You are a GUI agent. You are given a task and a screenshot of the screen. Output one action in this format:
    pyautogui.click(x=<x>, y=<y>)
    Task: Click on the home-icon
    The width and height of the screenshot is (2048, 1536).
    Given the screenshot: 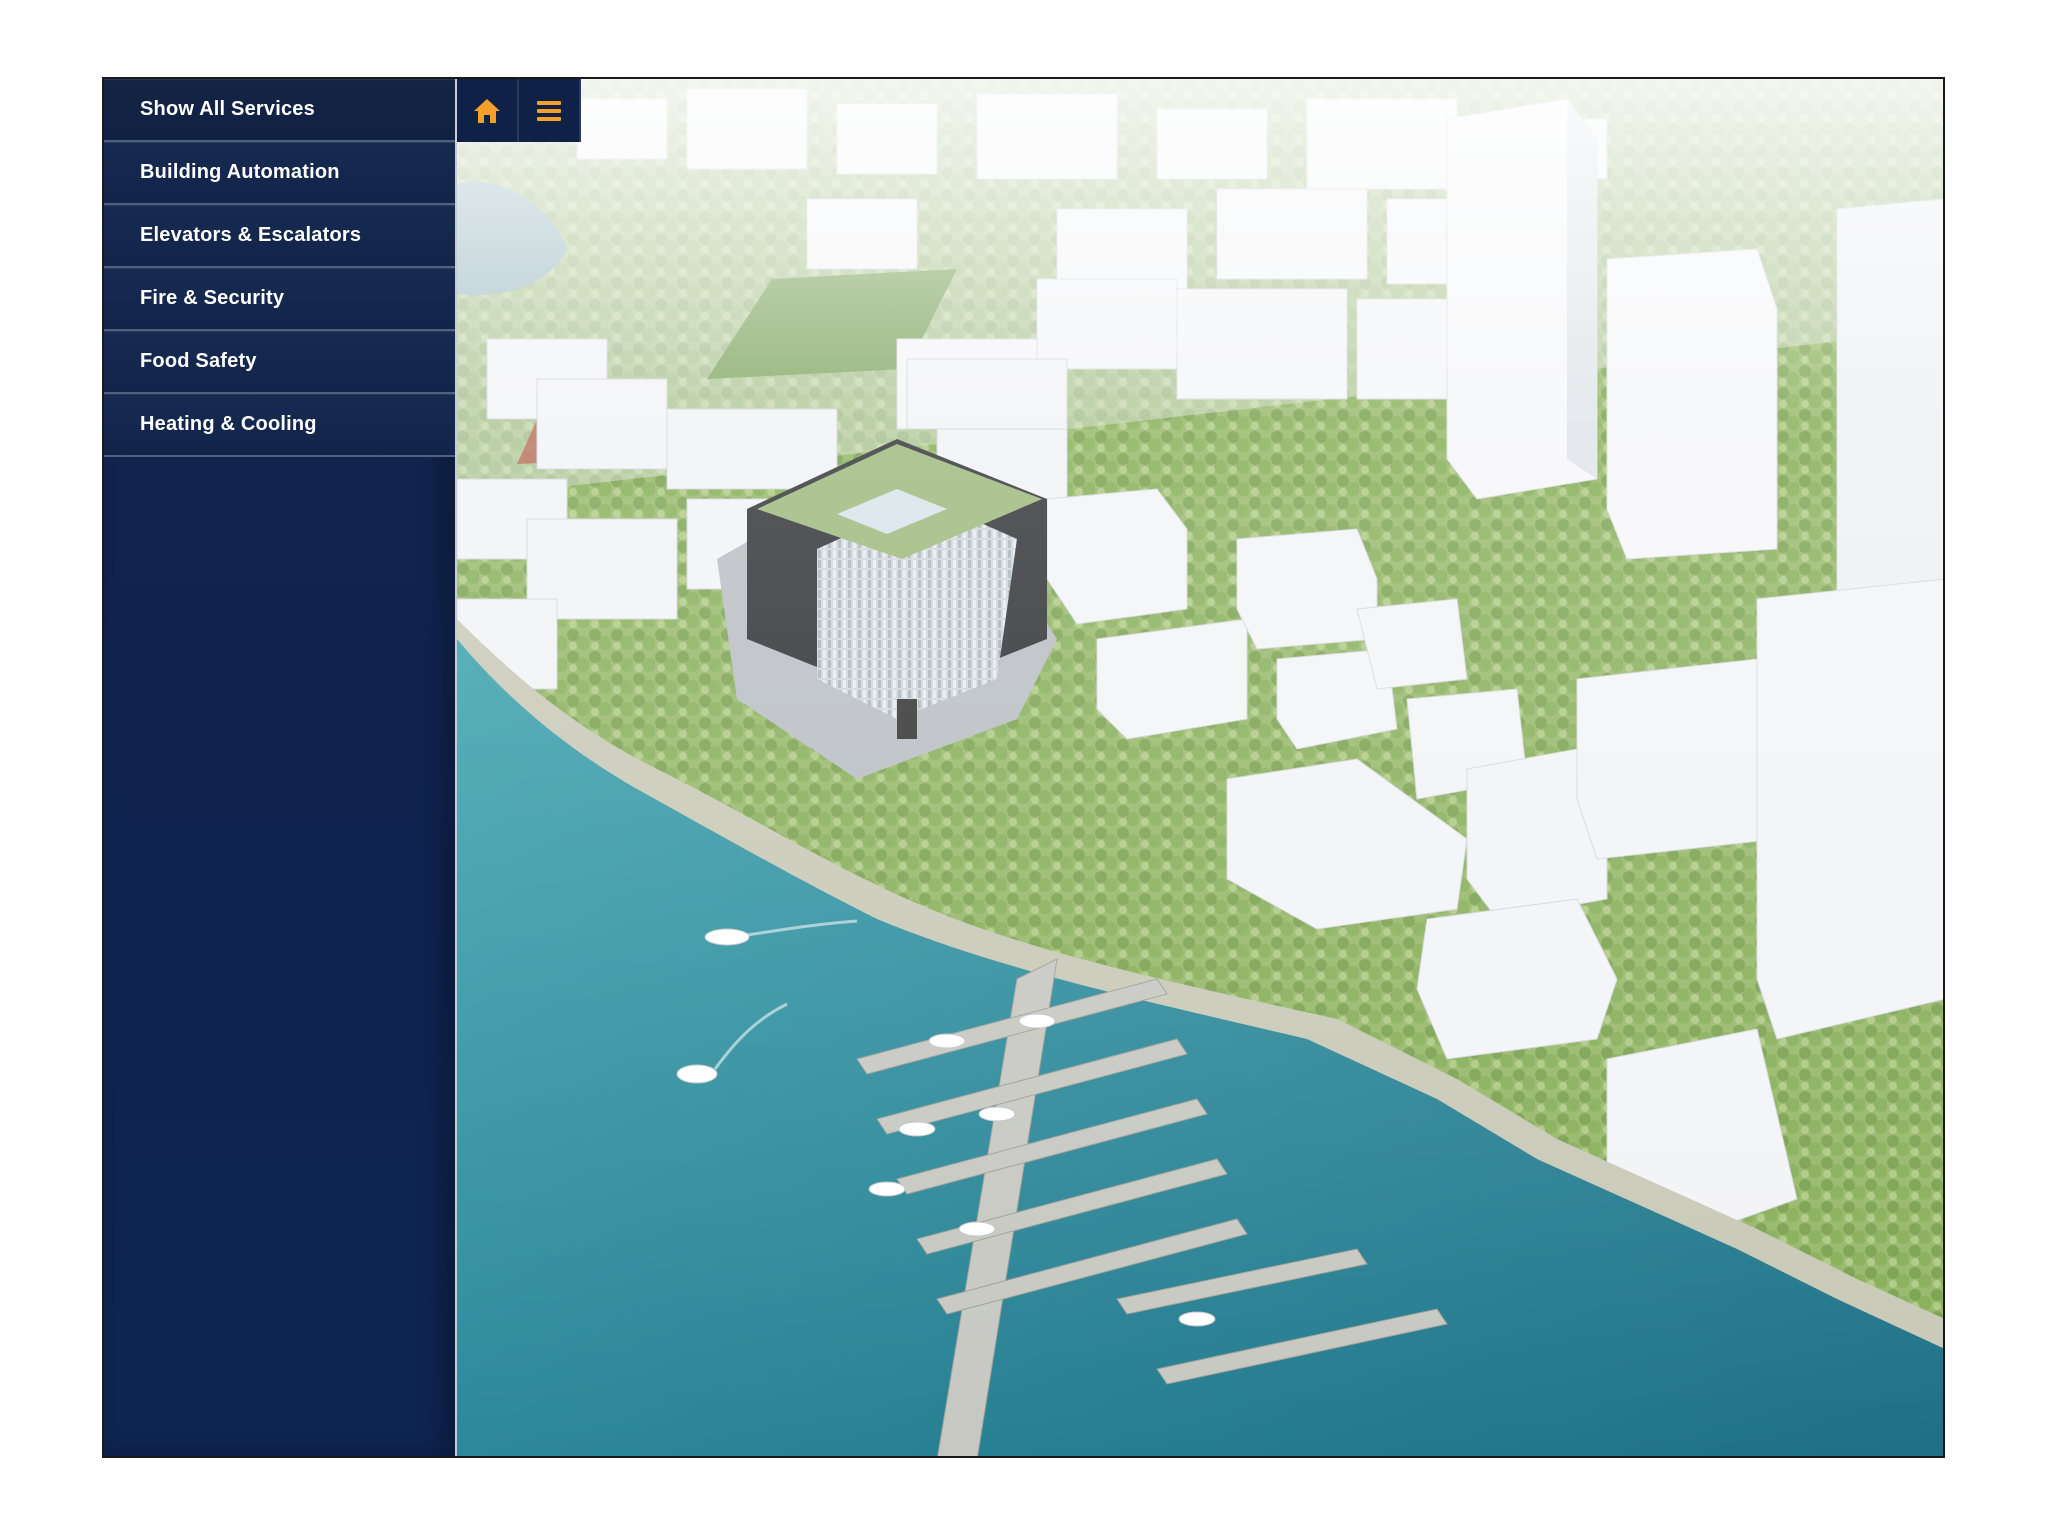 What is the action you would take?
    pyautogui.click(x=487, y=111)
    